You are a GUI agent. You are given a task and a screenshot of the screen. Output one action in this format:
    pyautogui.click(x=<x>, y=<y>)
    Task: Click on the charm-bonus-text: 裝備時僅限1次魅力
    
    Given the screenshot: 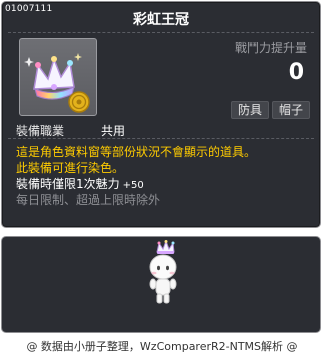 What is the action you would take?
    pyautogui.click(x=68, y=184)
    